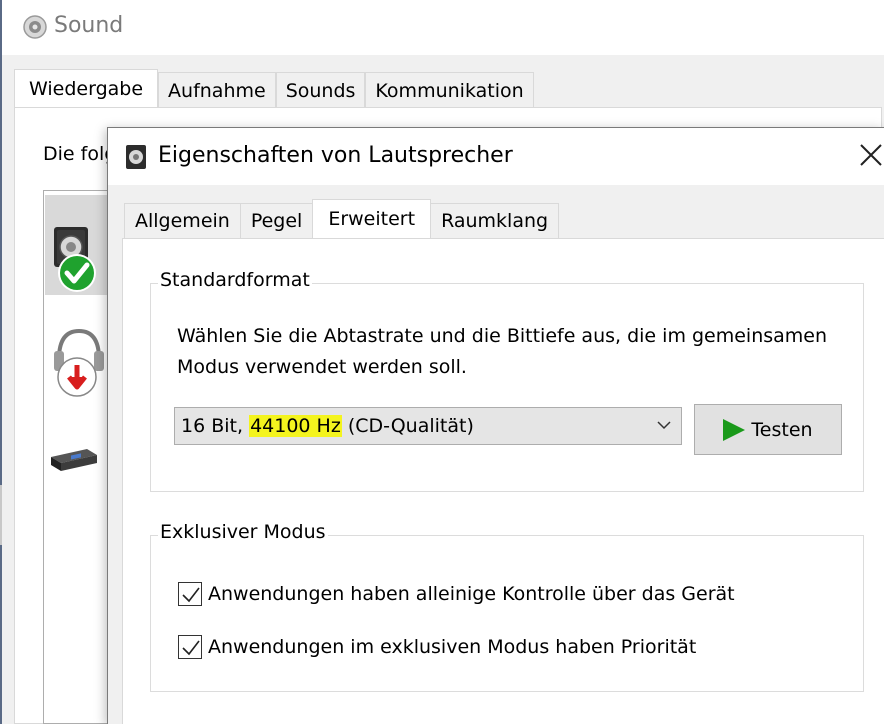 The image size is (884, 724). Describe the element at coordinates (495, 221) in the screenshot. I see `tab-raumklang: Raumklang` at that location.